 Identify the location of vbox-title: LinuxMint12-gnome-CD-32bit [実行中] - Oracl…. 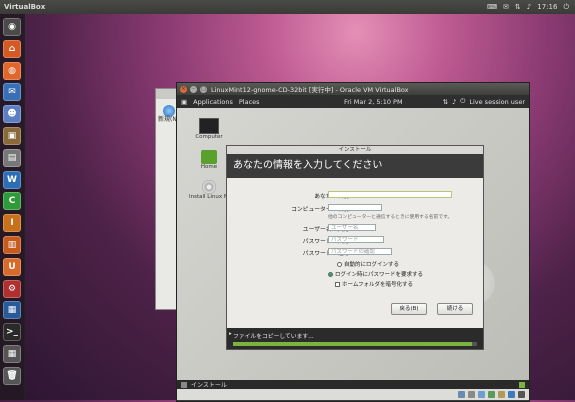
(310, 90).